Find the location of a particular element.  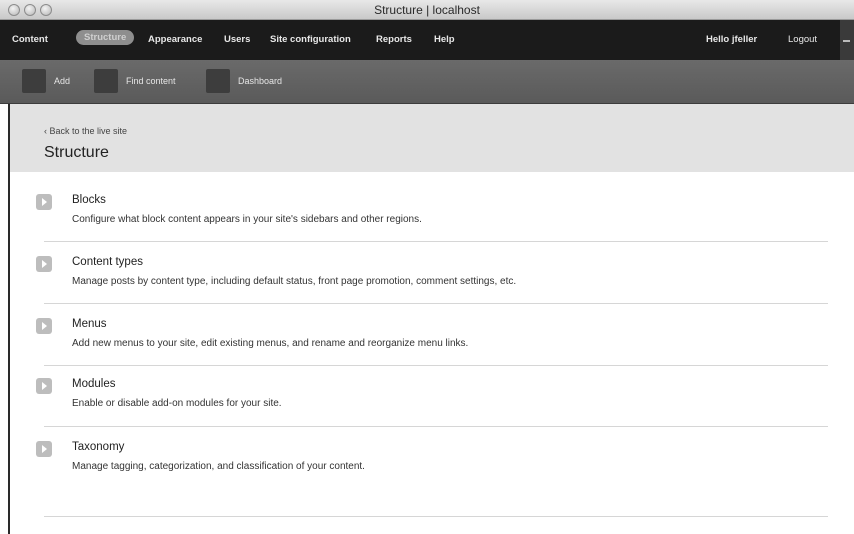

user-greeting-link: Hello jfeller is located at coordinates (731, 39).